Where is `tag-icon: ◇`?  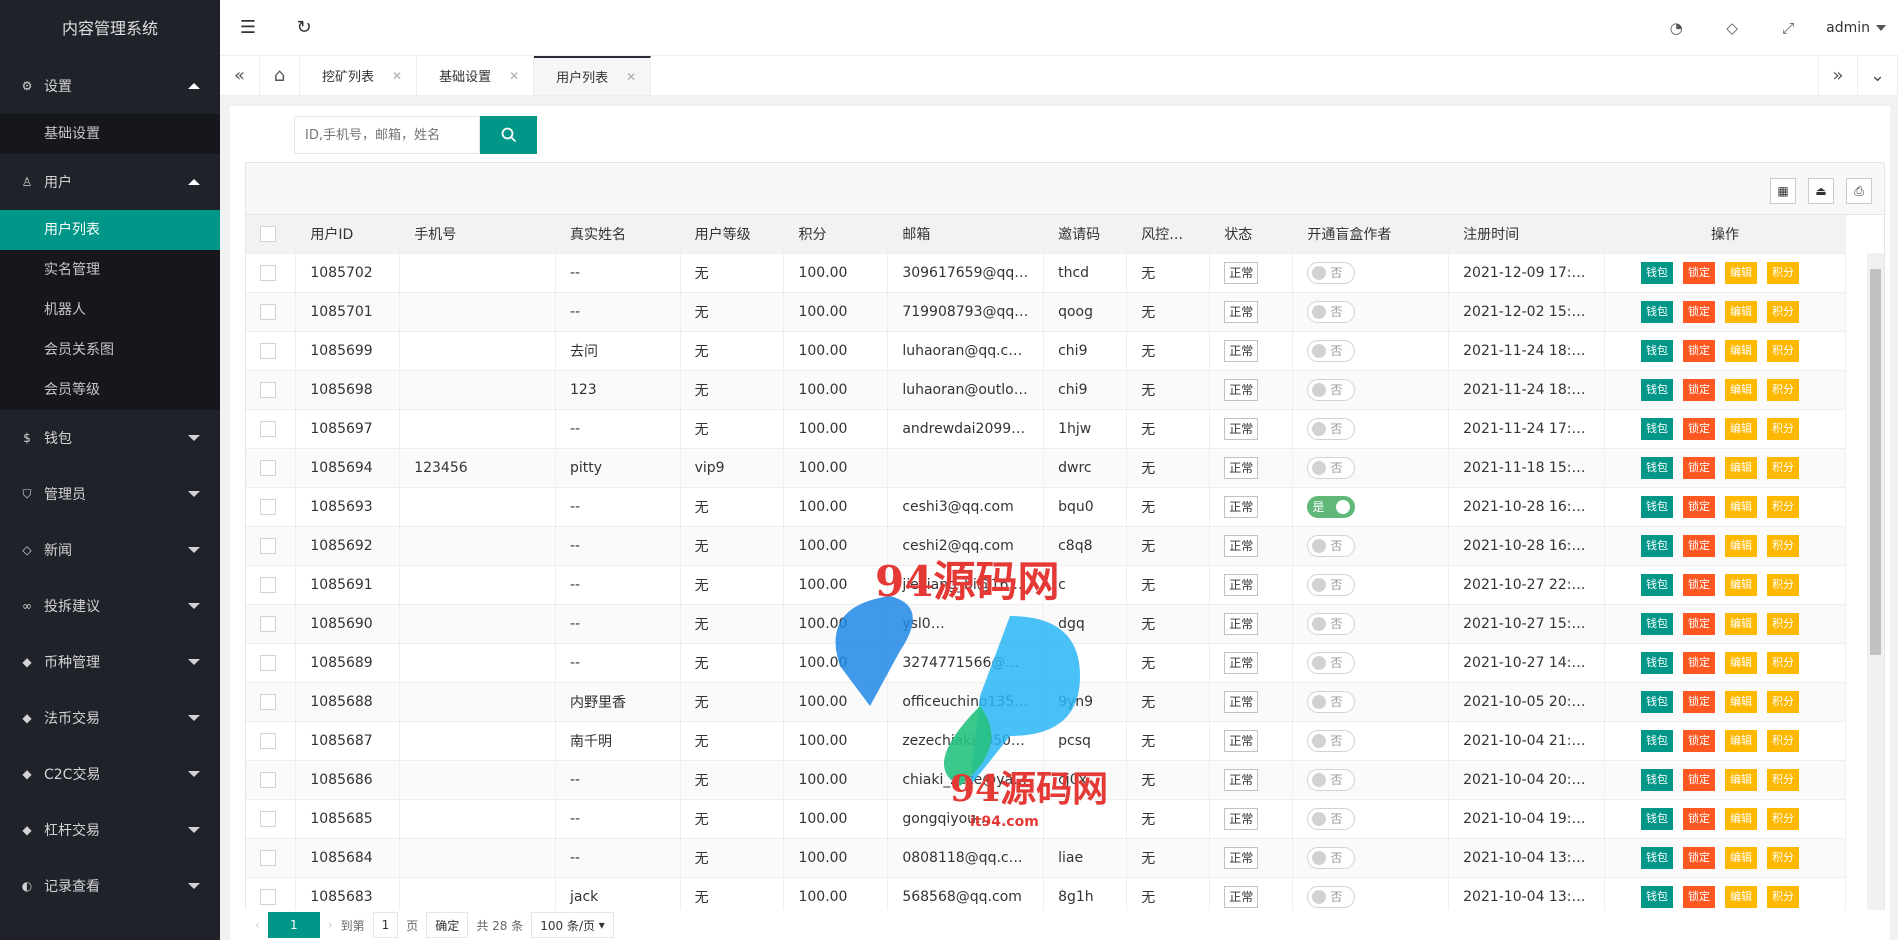
tag-icon: ◇ is located at coordinates (1732, 28).